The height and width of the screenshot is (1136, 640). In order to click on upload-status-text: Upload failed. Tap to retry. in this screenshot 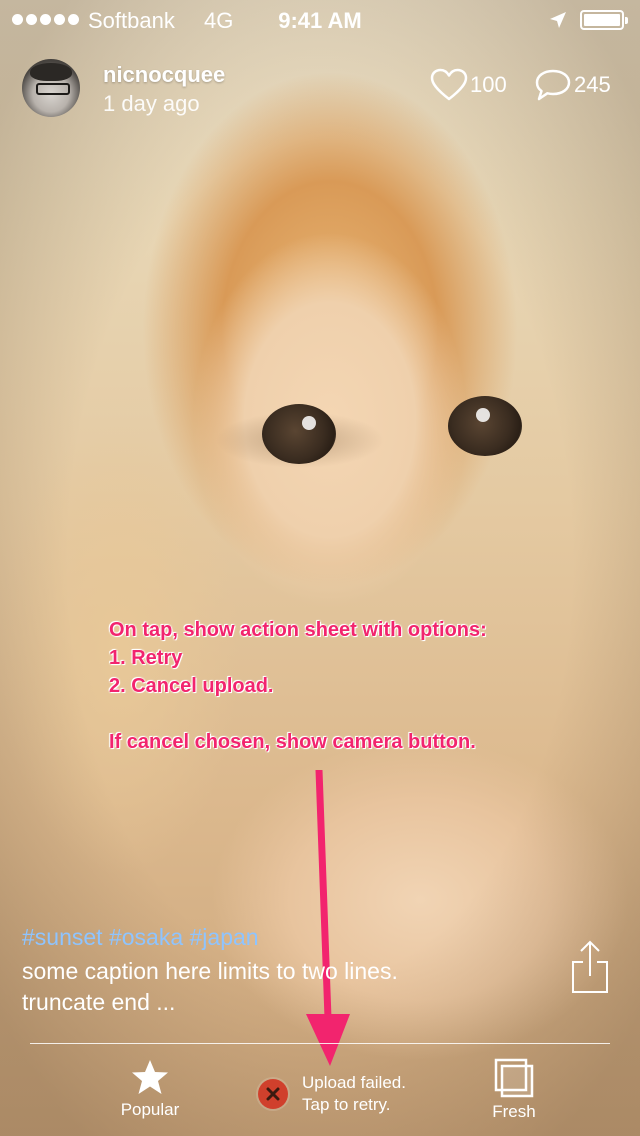, I will do `click(354, 1094)`.